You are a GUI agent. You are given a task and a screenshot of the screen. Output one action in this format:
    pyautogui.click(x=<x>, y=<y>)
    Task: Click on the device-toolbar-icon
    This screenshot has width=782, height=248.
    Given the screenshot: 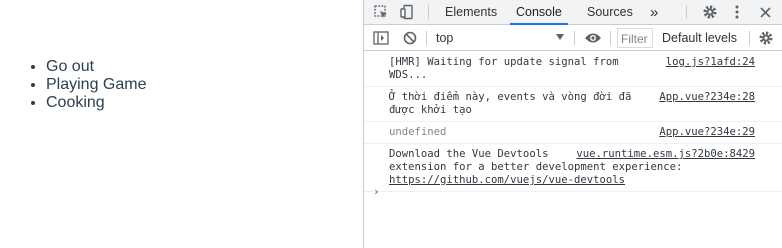 What is the action you would take?
    pyautogui.click(x=407, y=12)
    